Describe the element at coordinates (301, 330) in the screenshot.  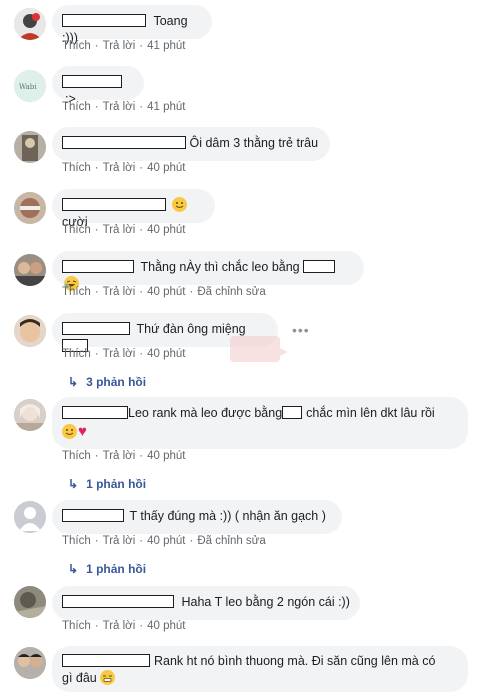
I see `more-options-icon: •••` at that location.